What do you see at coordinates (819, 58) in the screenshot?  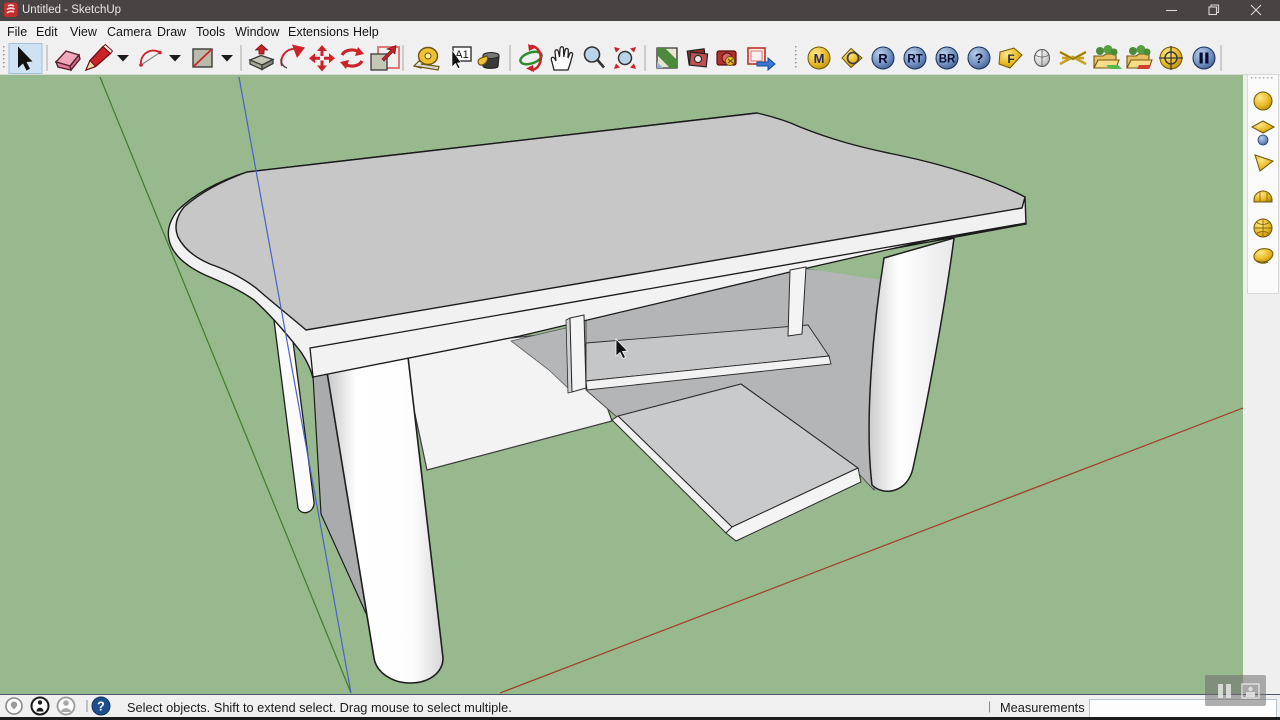 I see `svg-text: M` at bounding box center [819, 58].